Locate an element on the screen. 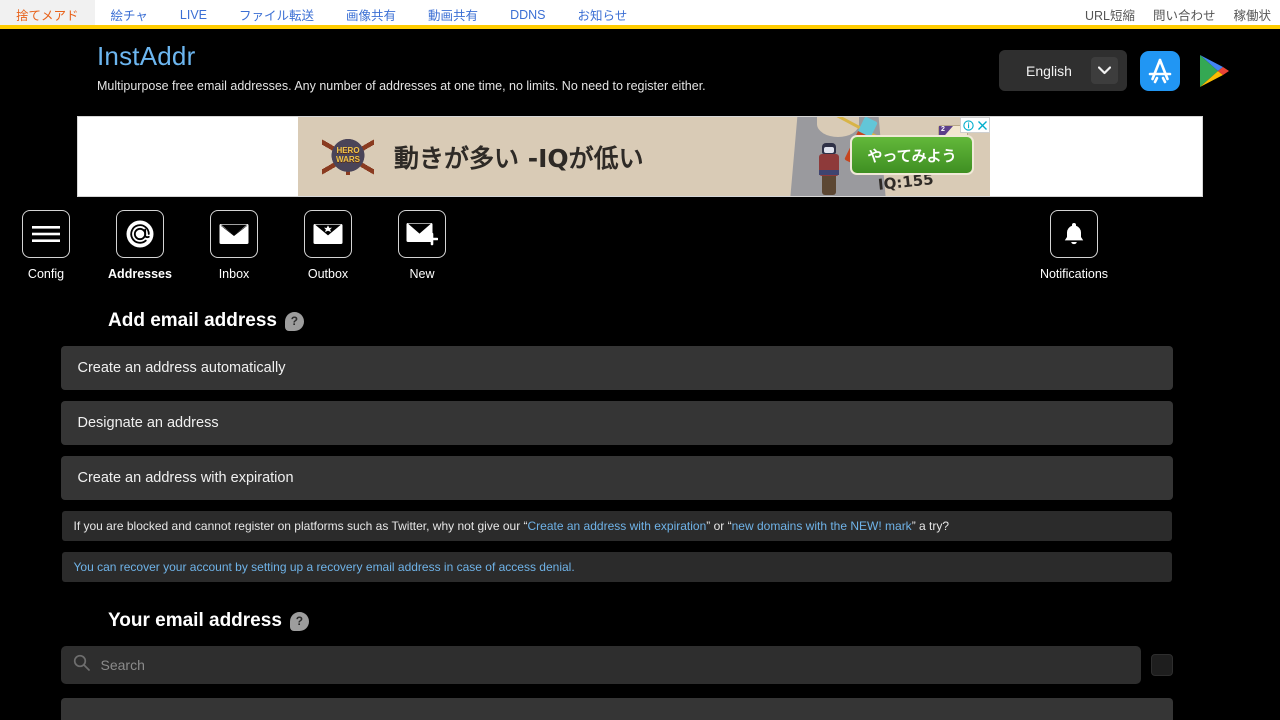 The image size is (1280, 720). hamburger-menu-icon is located at coordinates (46, 234).